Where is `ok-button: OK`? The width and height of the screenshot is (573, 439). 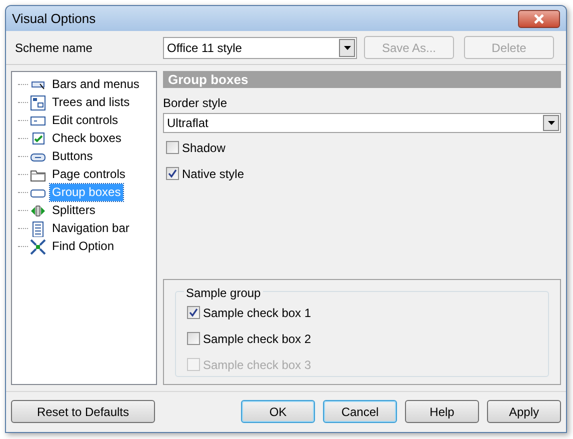 ok-button: OK is located at coordinates (278, 412).